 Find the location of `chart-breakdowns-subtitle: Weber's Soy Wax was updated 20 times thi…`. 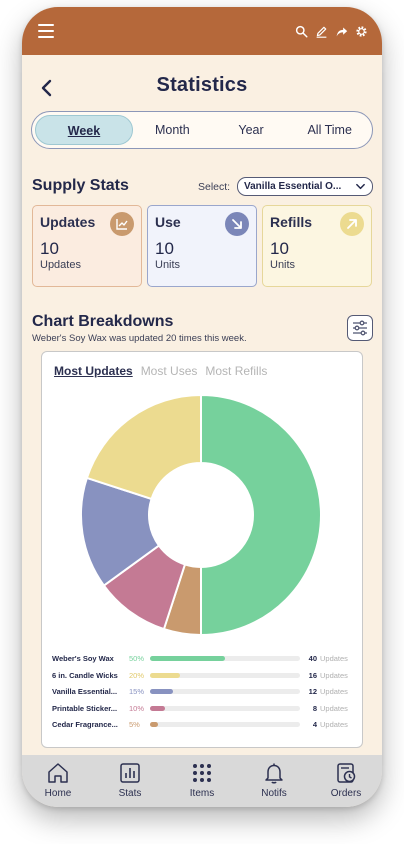

chart-breakdowns-subtitle: Weber's Soy Wax was updated 20 times thi… is located at coordinates (139, 338).